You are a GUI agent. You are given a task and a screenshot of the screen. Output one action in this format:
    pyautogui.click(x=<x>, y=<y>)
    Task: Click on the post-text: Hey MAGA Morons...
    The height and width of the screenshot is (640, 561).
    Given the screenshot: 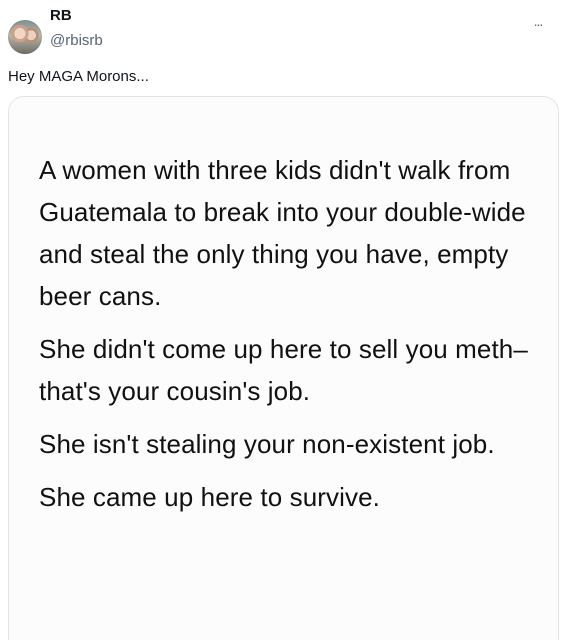 What is the action you would take?
    pyautogui.click(x=78, y=76)
    